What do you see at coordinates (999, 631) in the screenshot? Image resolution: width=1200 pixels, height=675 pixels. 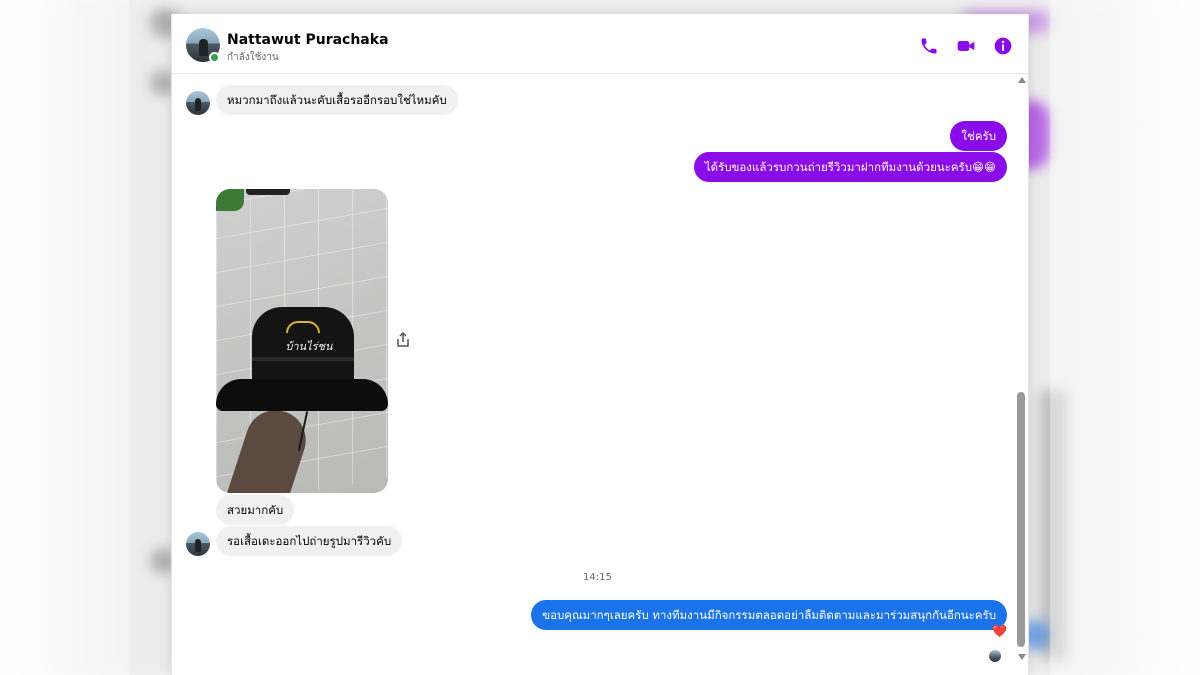 I see `heart-reaction-icon: ❤️` at bounding box center [999, 631].